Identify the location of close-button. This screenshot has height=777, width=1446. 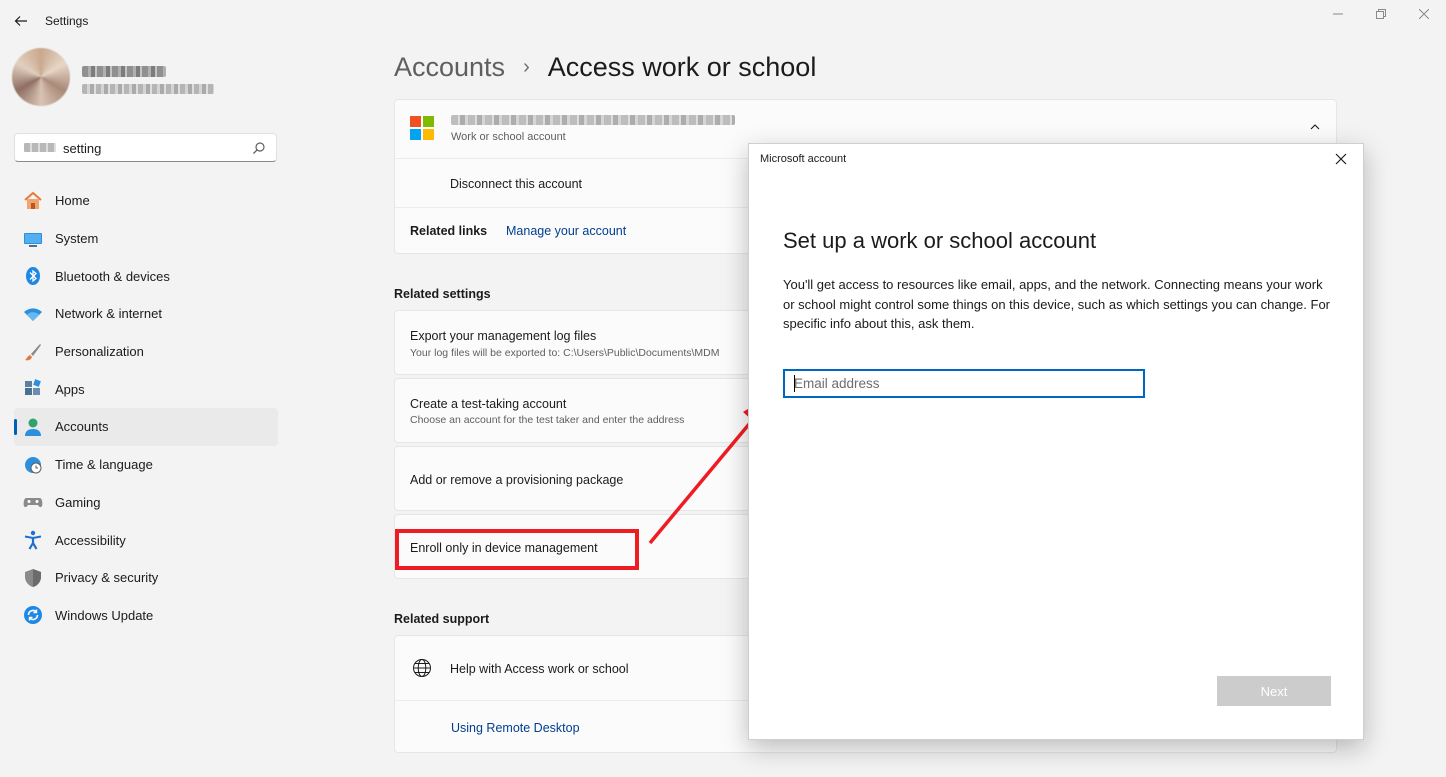
(1424, 14).